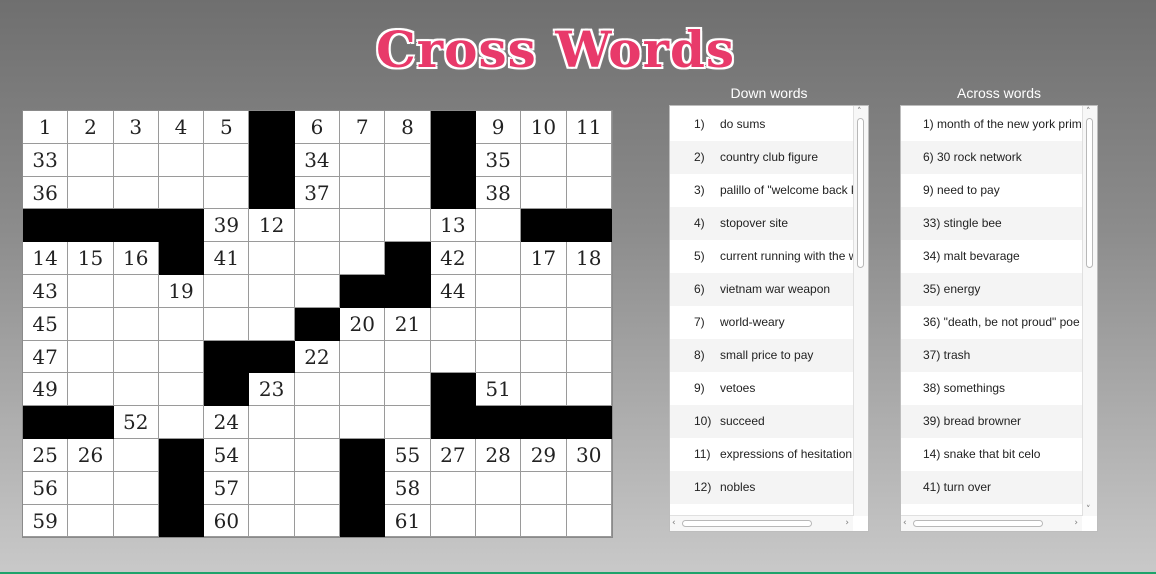 This screenshot has height=574, width=1156. What do you see at coordinates (761, 388) in the screenshot?
I see `down-clue-item: 9) vetoes` at bounding box center [761, 388].